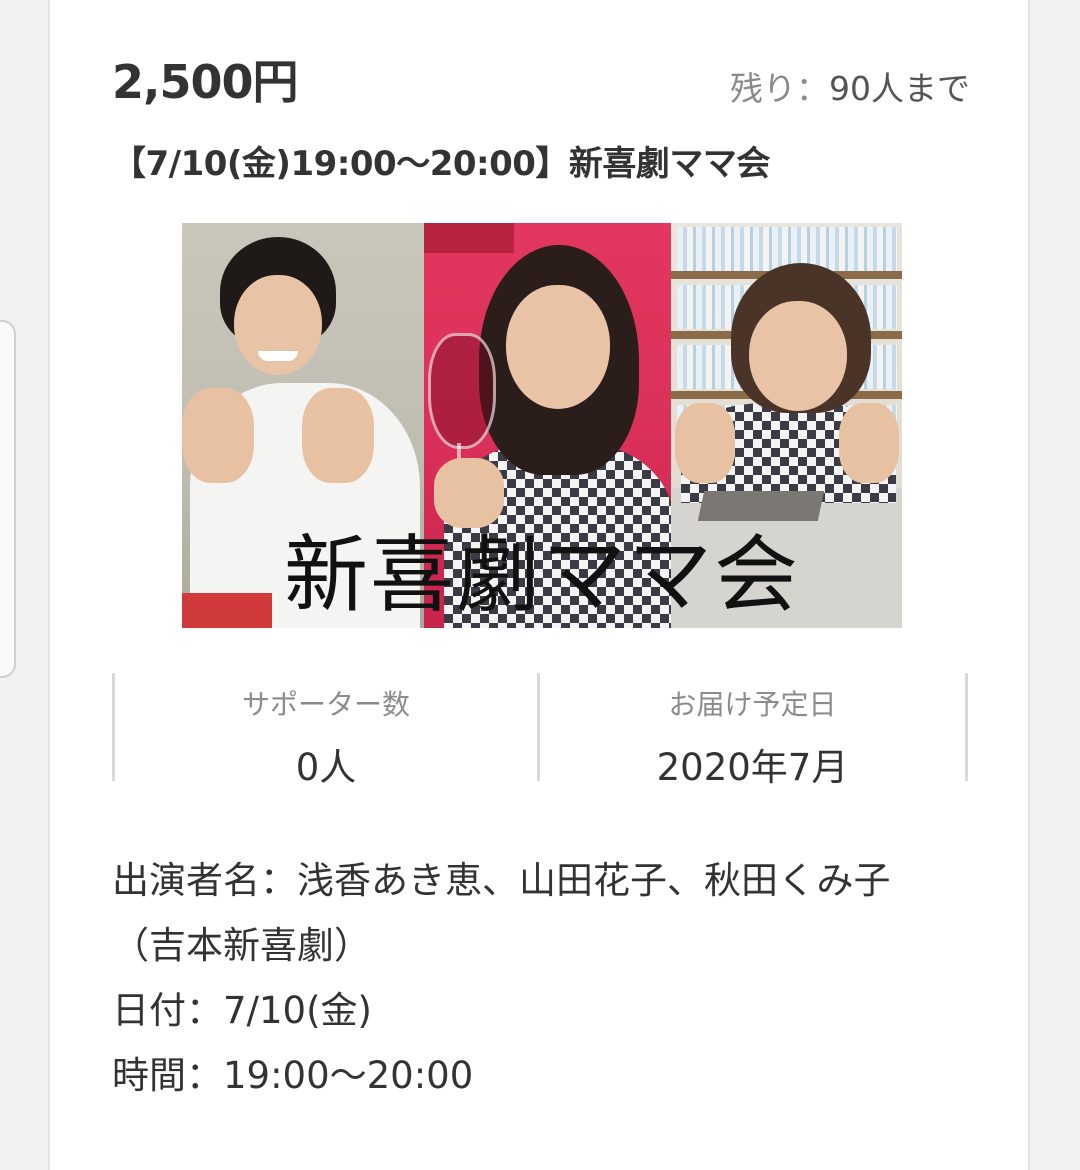 The height and width of the screenshot is (1170, 1080). What do you see at coordinates (326, 767) in the screenshot?
I see `supporters-value: 0人` at bounding box center [326, 767].